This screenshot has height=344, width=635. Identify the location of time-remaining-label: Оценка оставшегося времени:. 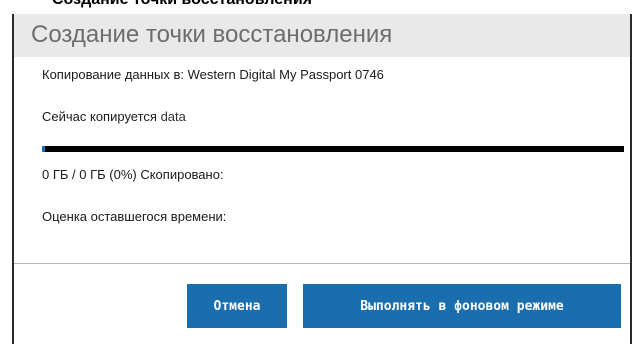
(134, 216).